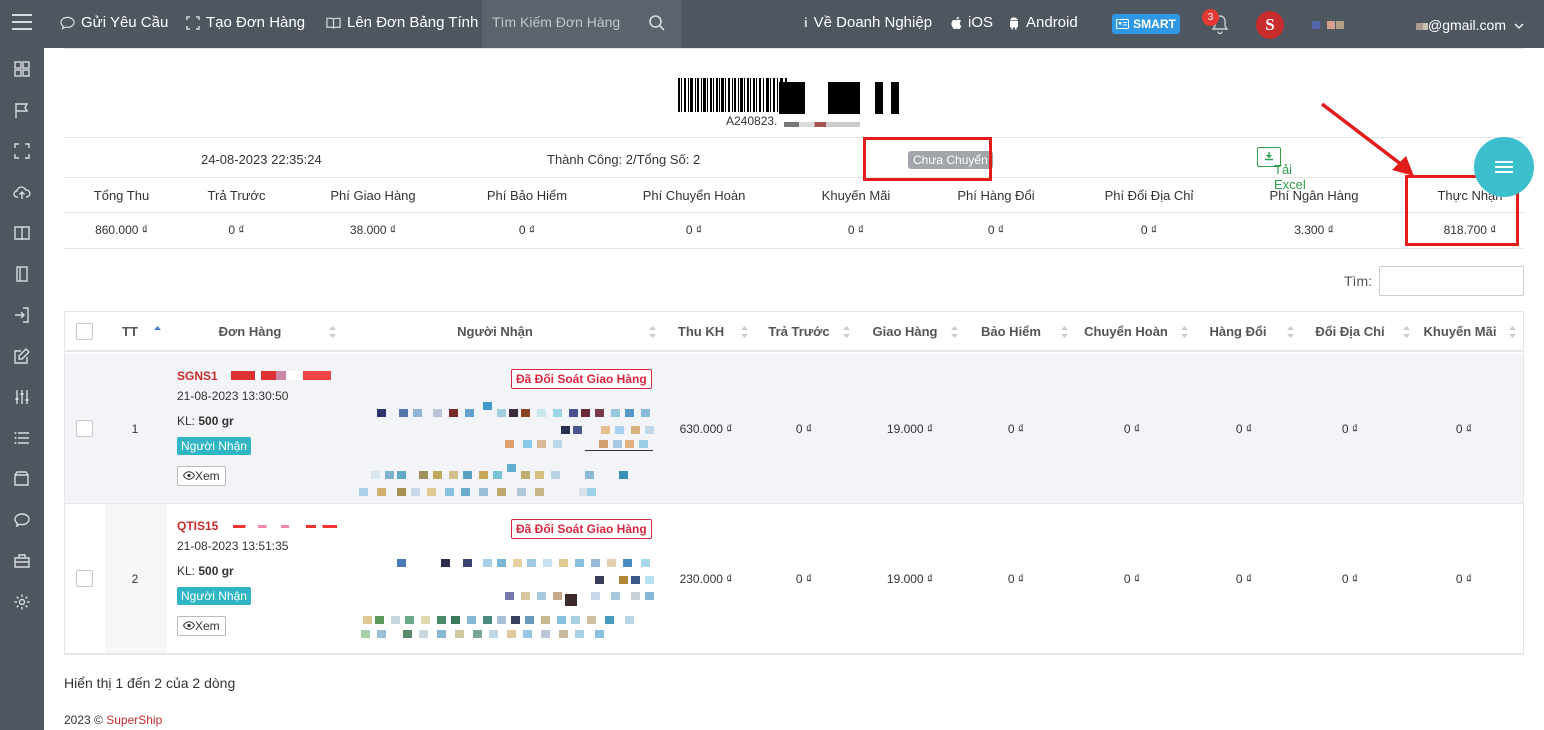 The image size is (1544, 730). Describe the element at coordinates (1043, 22) in the screenshot. I see `link-android: Android` at that location.